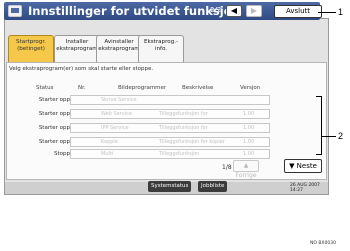 The image size is (350, 251). I want to click on tab-install-program: Installer ekstraprogram, so click(77, 49).